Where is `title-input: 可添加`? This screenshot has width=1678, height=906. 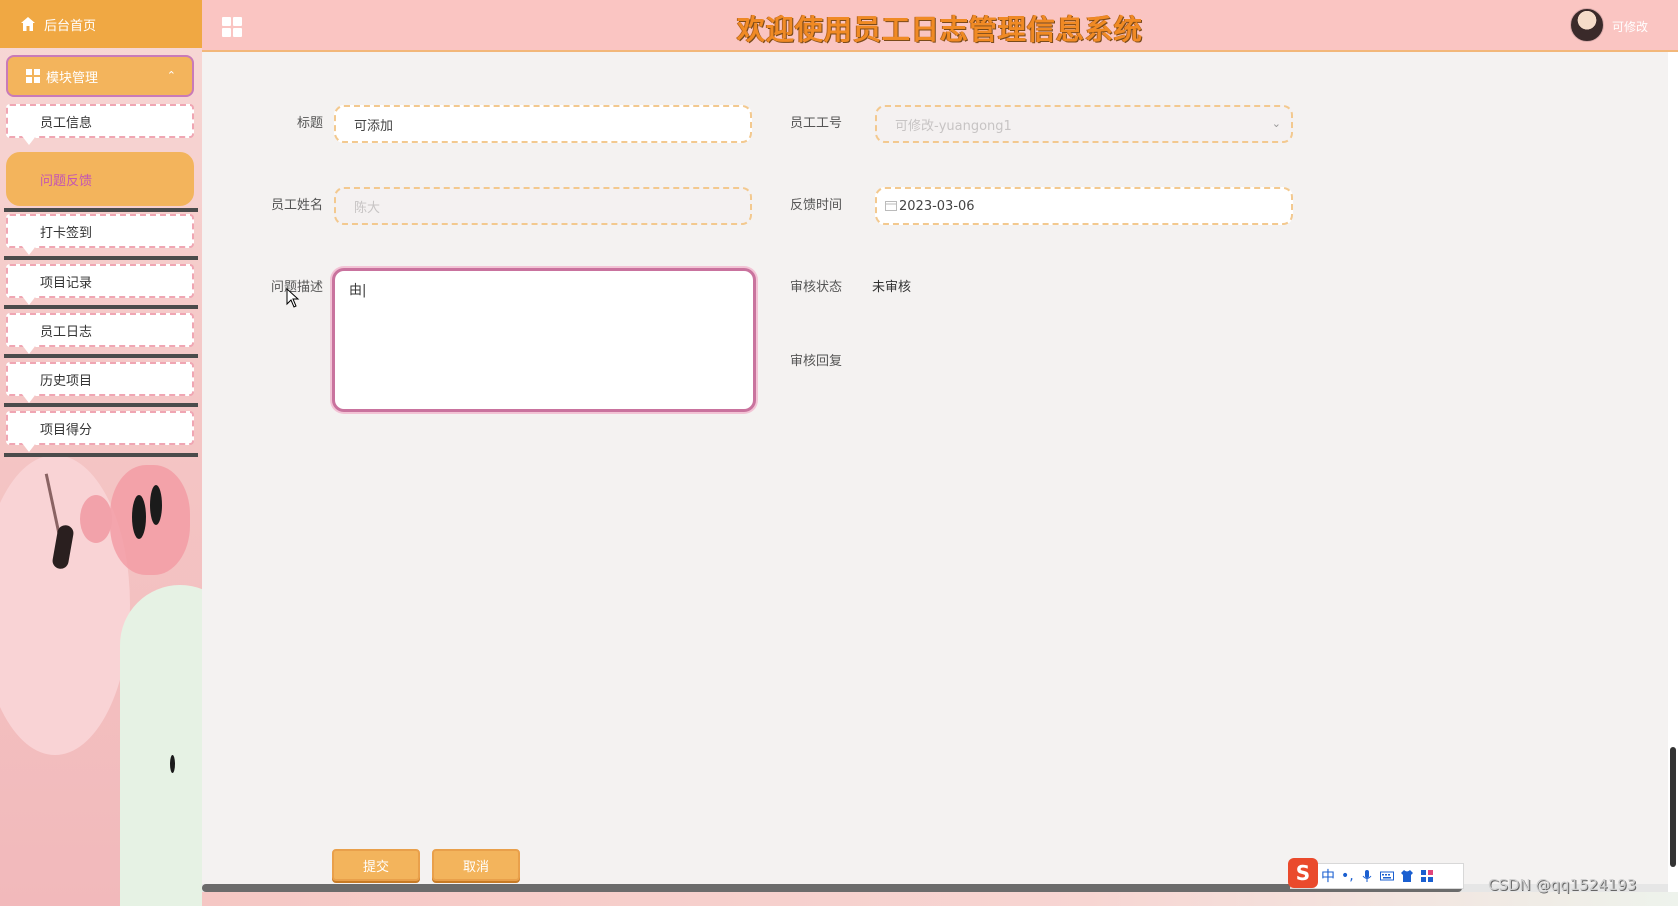 title-input: 可添加 is located at coordinates (543, 124).